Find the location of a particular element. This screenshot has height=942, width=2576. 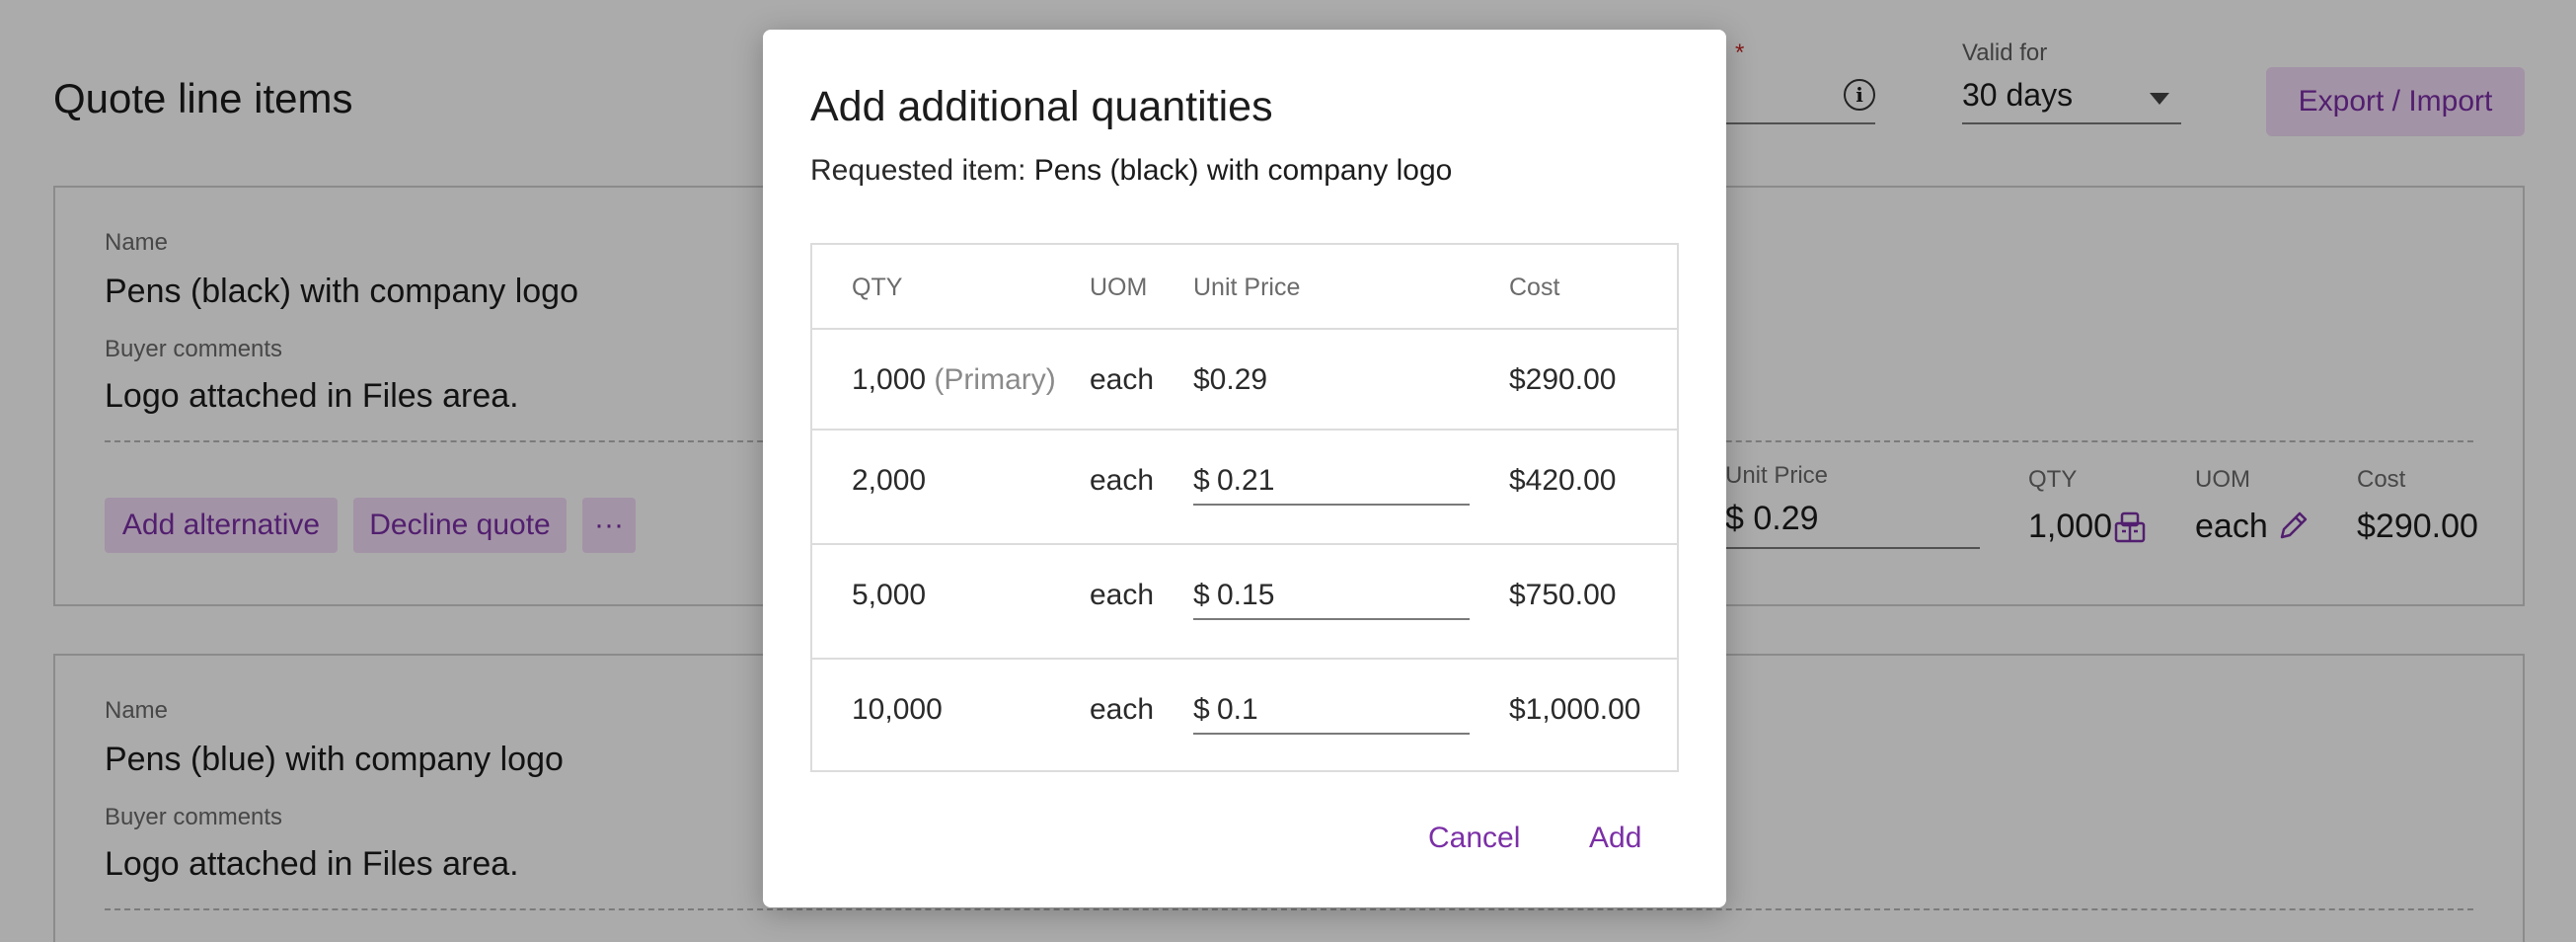

cancel-button: Cancel is located at coordinates (1474, 838).